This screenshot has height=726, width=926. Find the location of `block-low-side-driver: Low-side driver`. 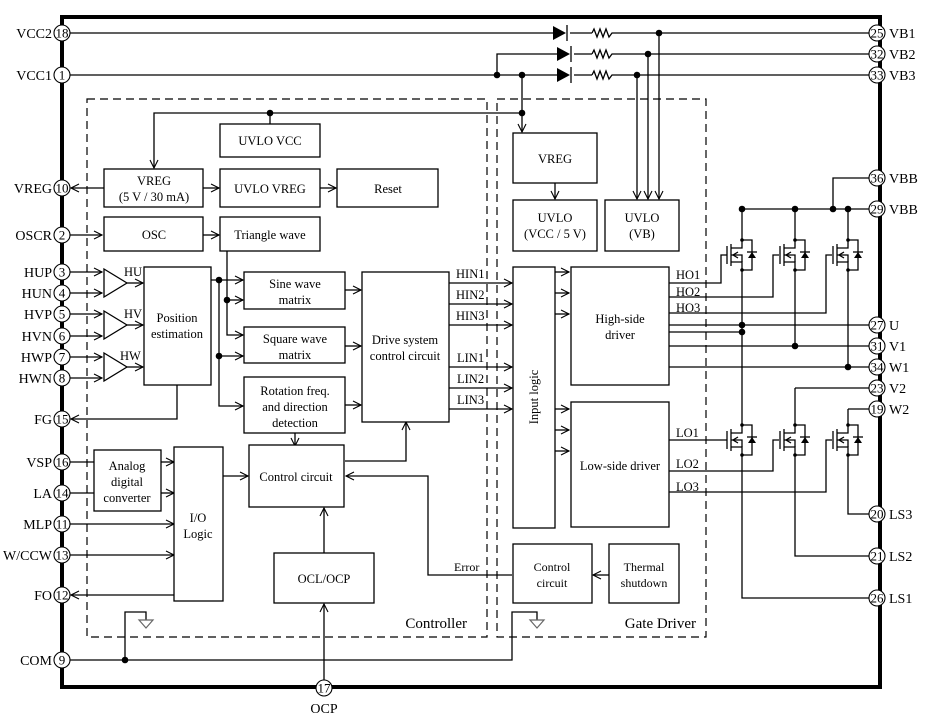

block-low-side-driver: Low-side driver is located at coordinates (620, 464).